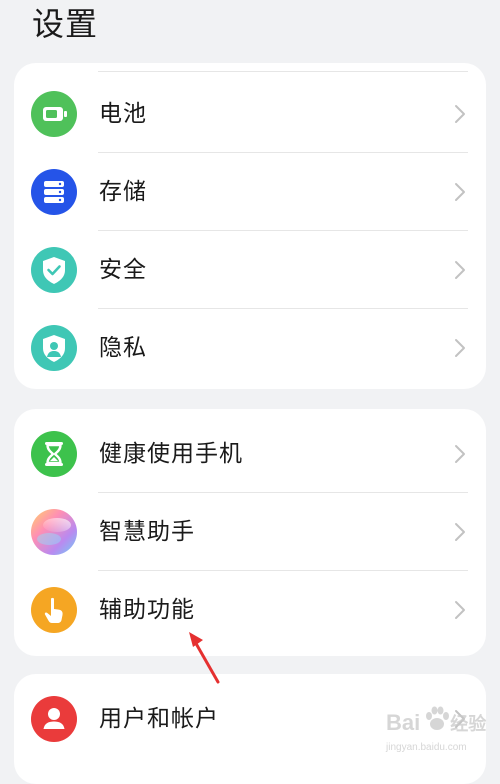  Describe the element at coordinates (54, 719) in the screenshot. I see `user-icon` at that location.